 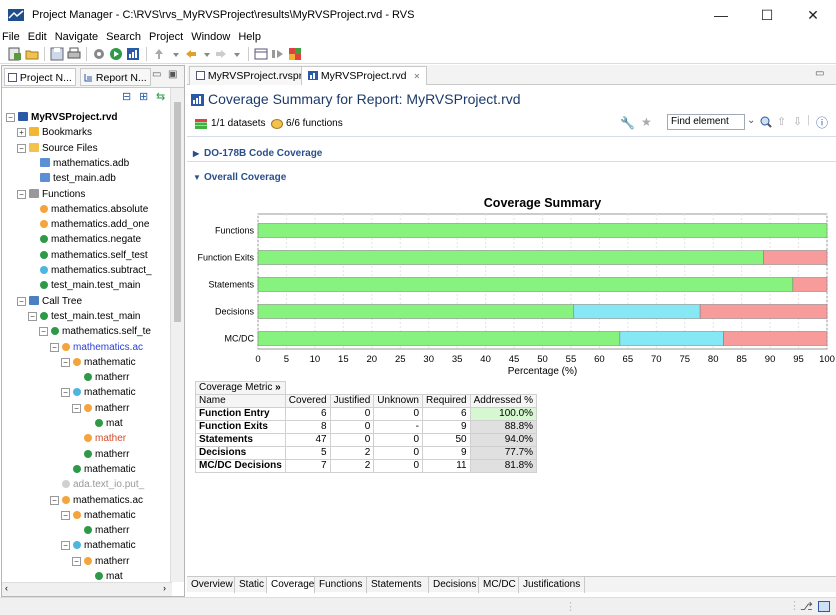 What do you see at coordinates (76, 37) in the screenshot?
I see `menu-navigate: Navigate` at bounding box center [76, 37].